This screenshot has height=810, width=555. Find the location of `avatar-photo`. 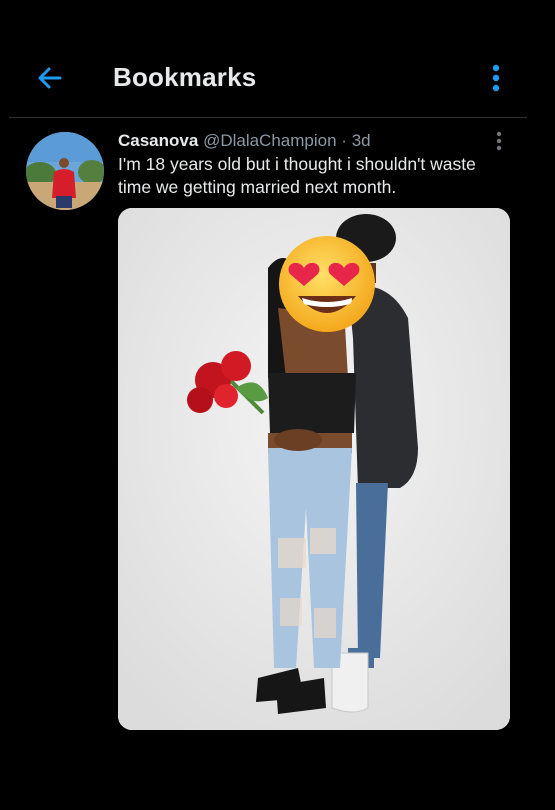

avatar-photo is located at coordinates (65, 171).